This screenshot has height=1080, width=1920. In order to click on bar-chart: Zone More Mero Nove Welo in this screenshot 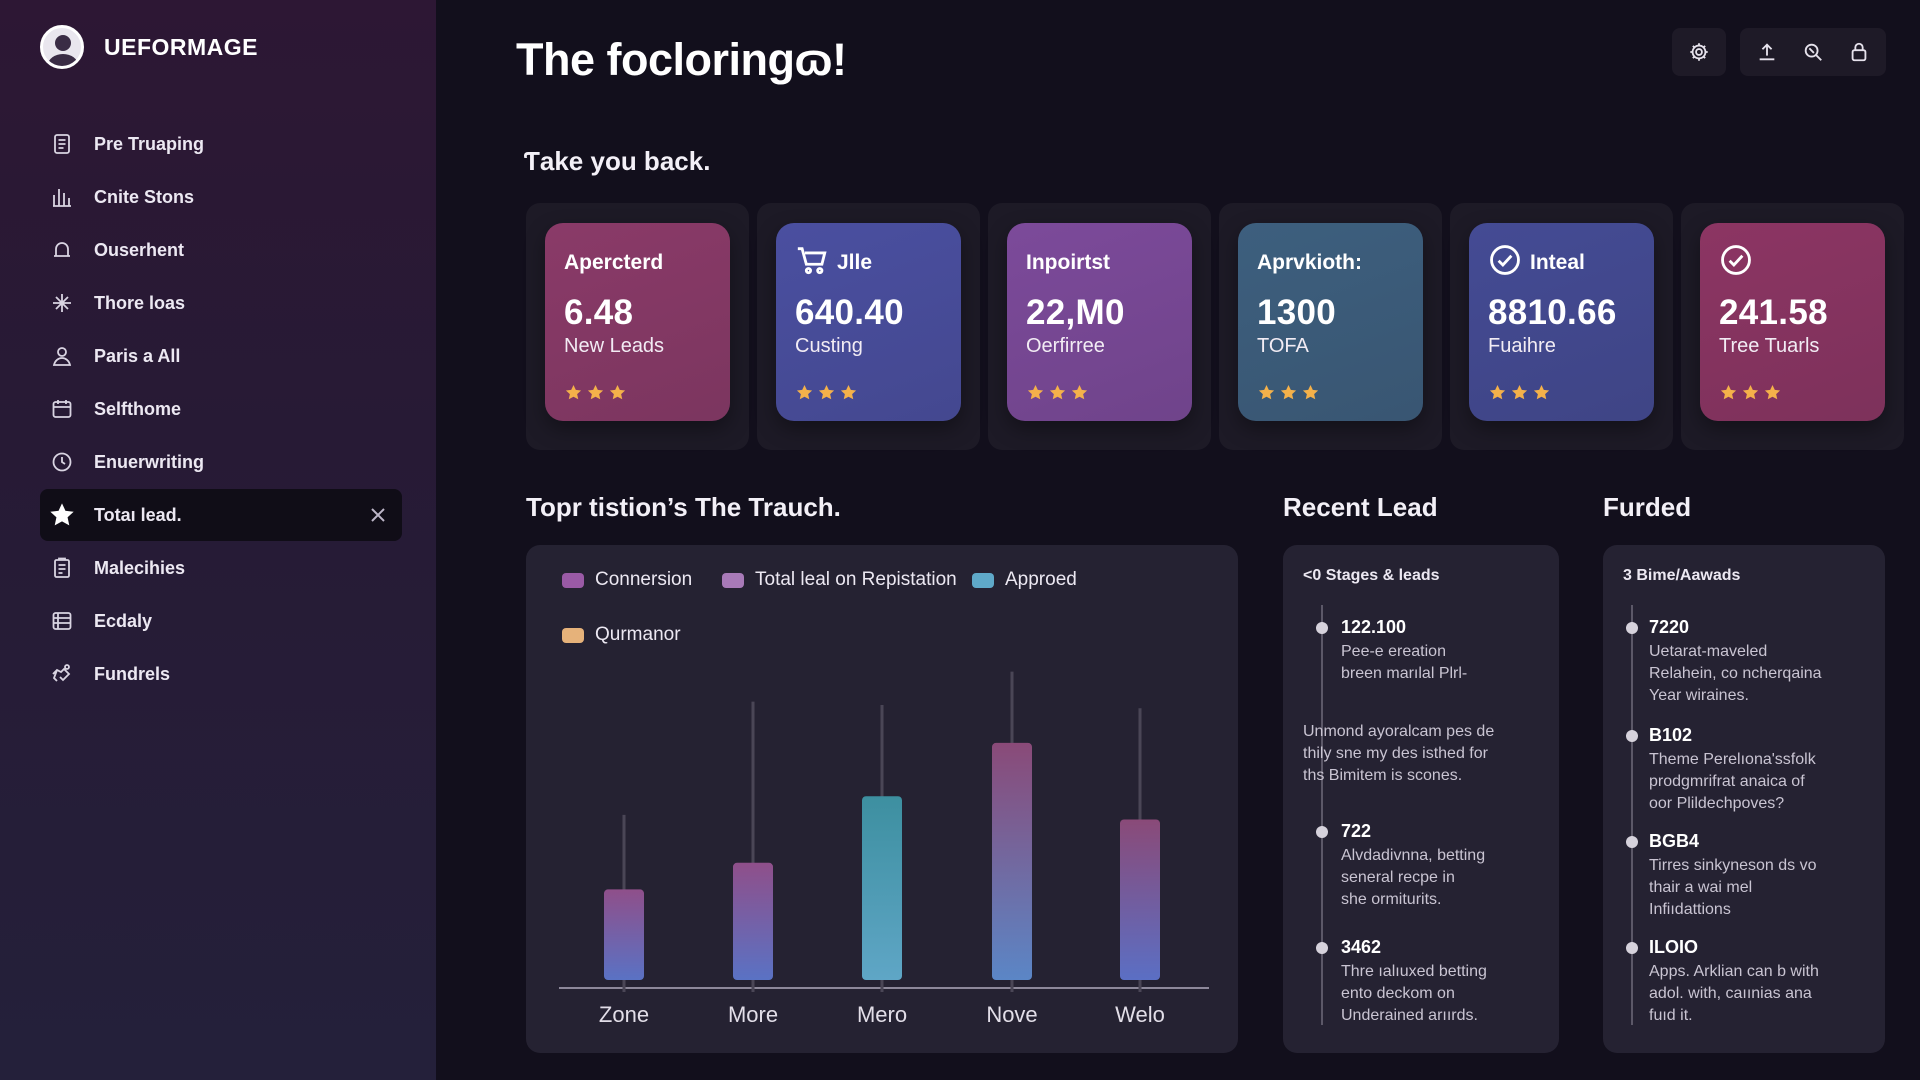, I will do `click(884, 849)`.